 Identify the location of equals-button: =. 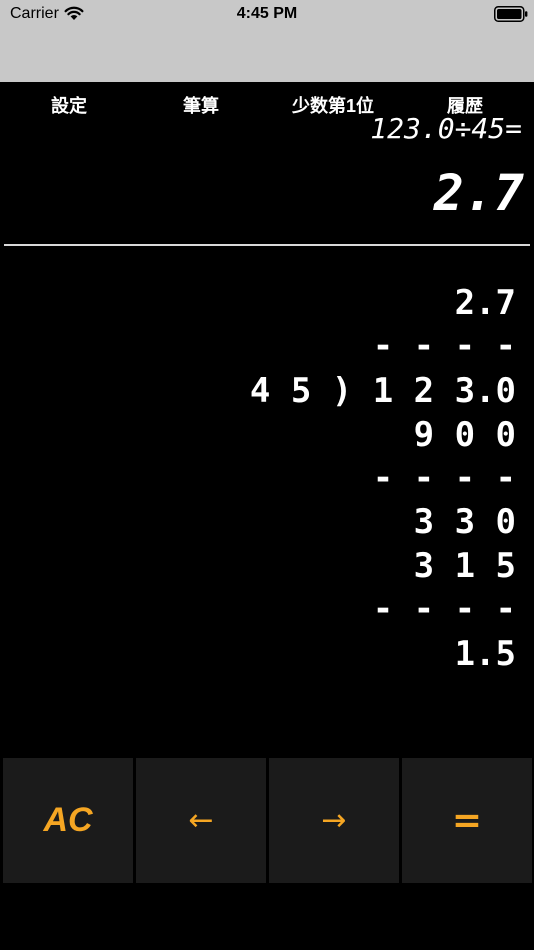
(467, 820).